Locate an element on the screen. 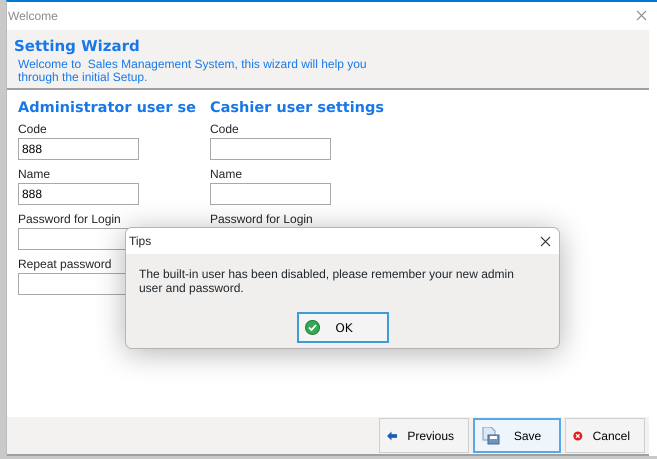 Image resolution: width=657 pixels, height=459 pixels. left-arrow-icon is located at coordinates (392, 435).